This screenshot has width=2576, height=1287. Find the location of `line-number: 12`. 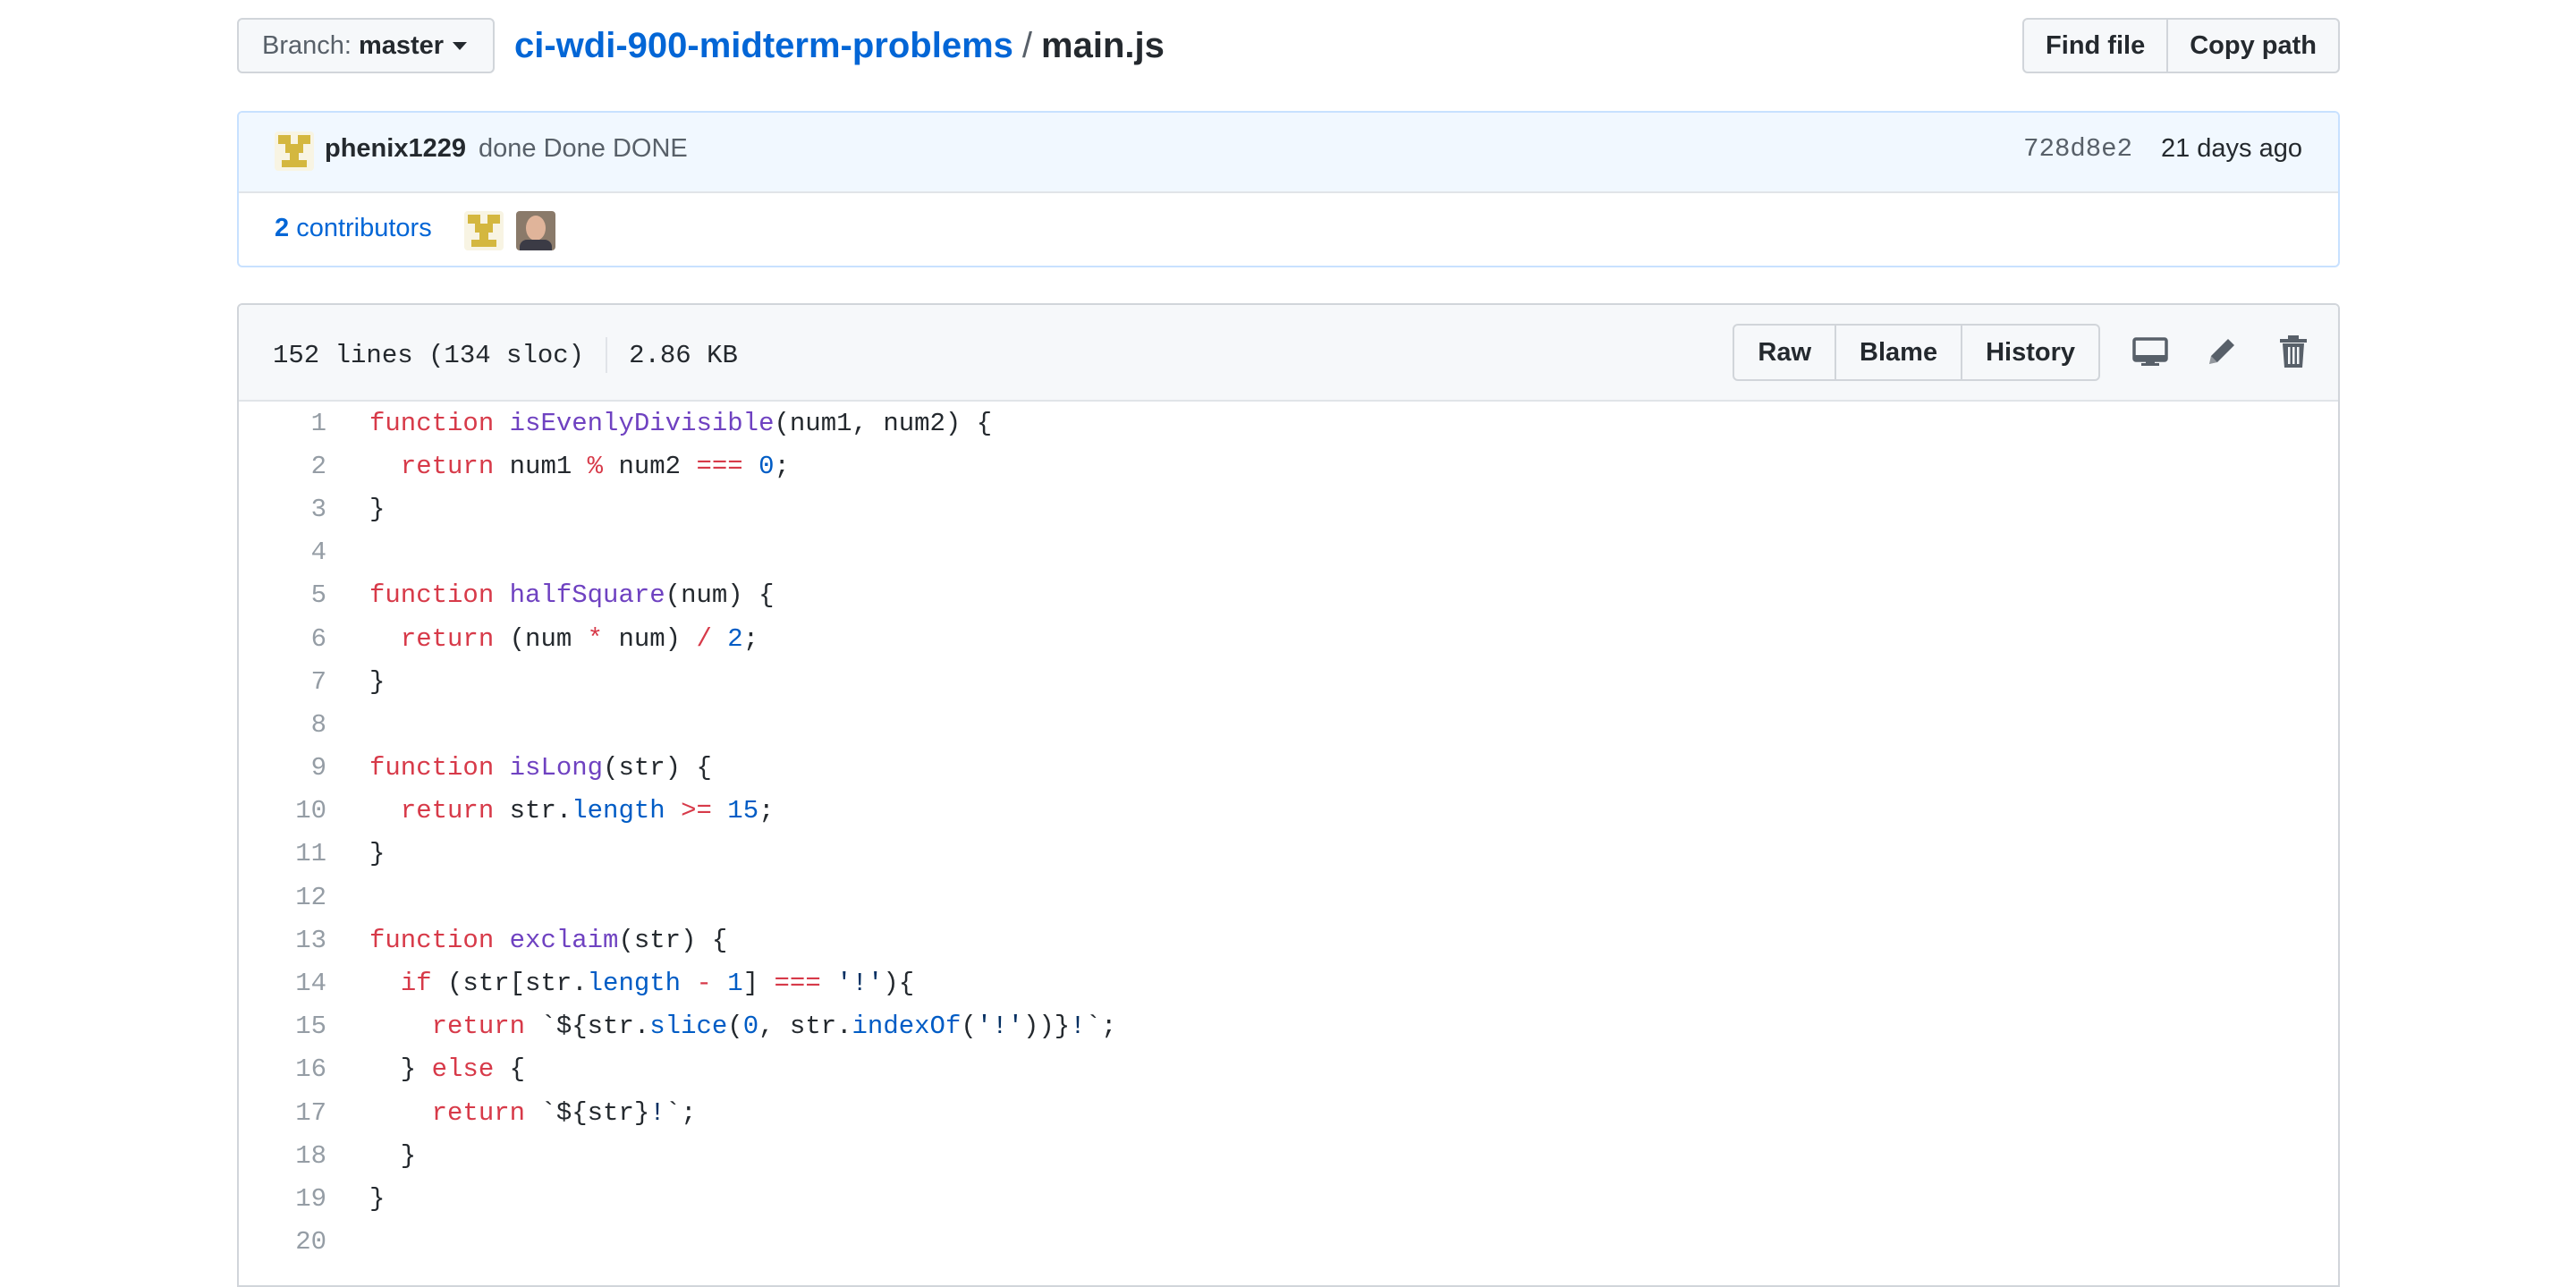

line-number: 12 is located at coordinates (304, 897).